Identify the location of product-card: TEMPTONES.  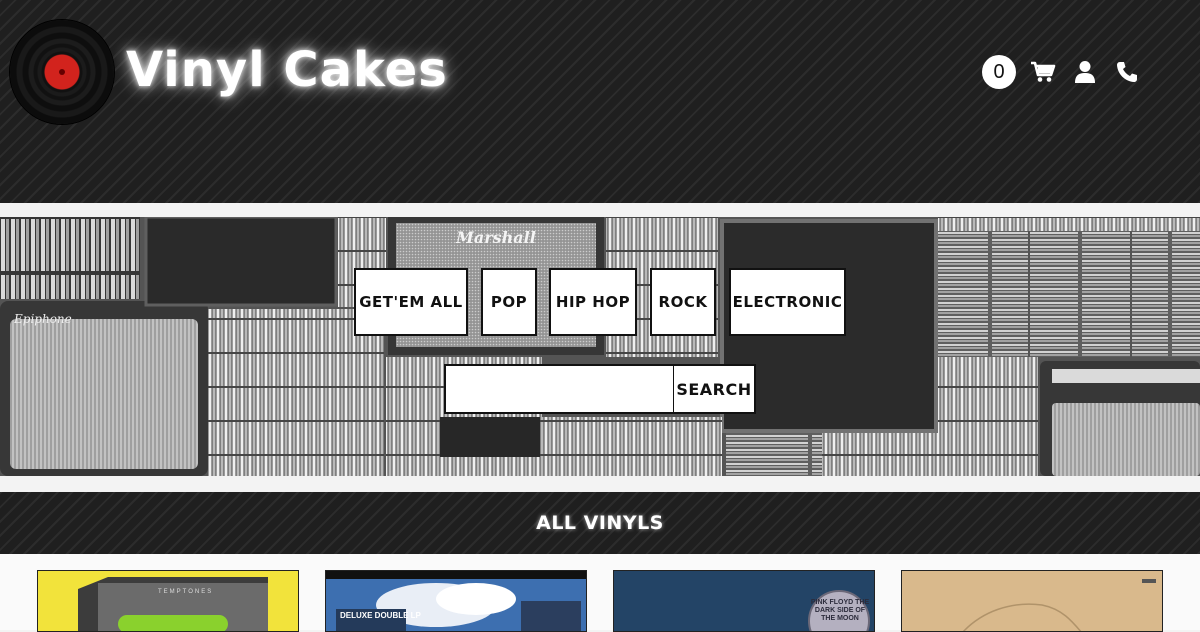
(168, 601).